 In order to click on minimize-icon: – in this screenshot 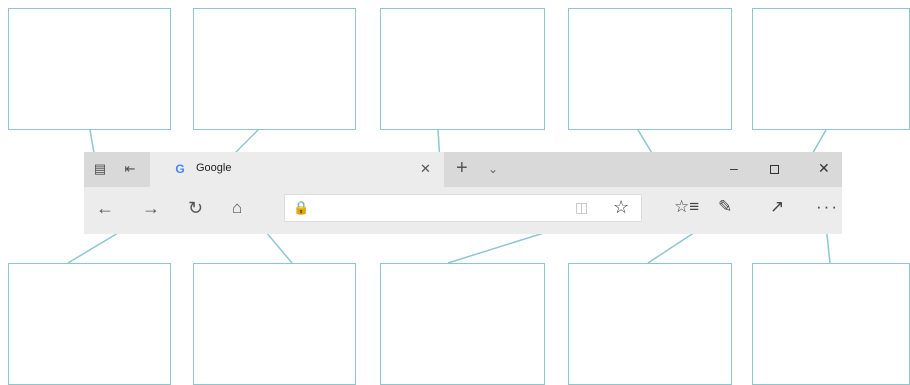, I will do `click(734, 168)`.